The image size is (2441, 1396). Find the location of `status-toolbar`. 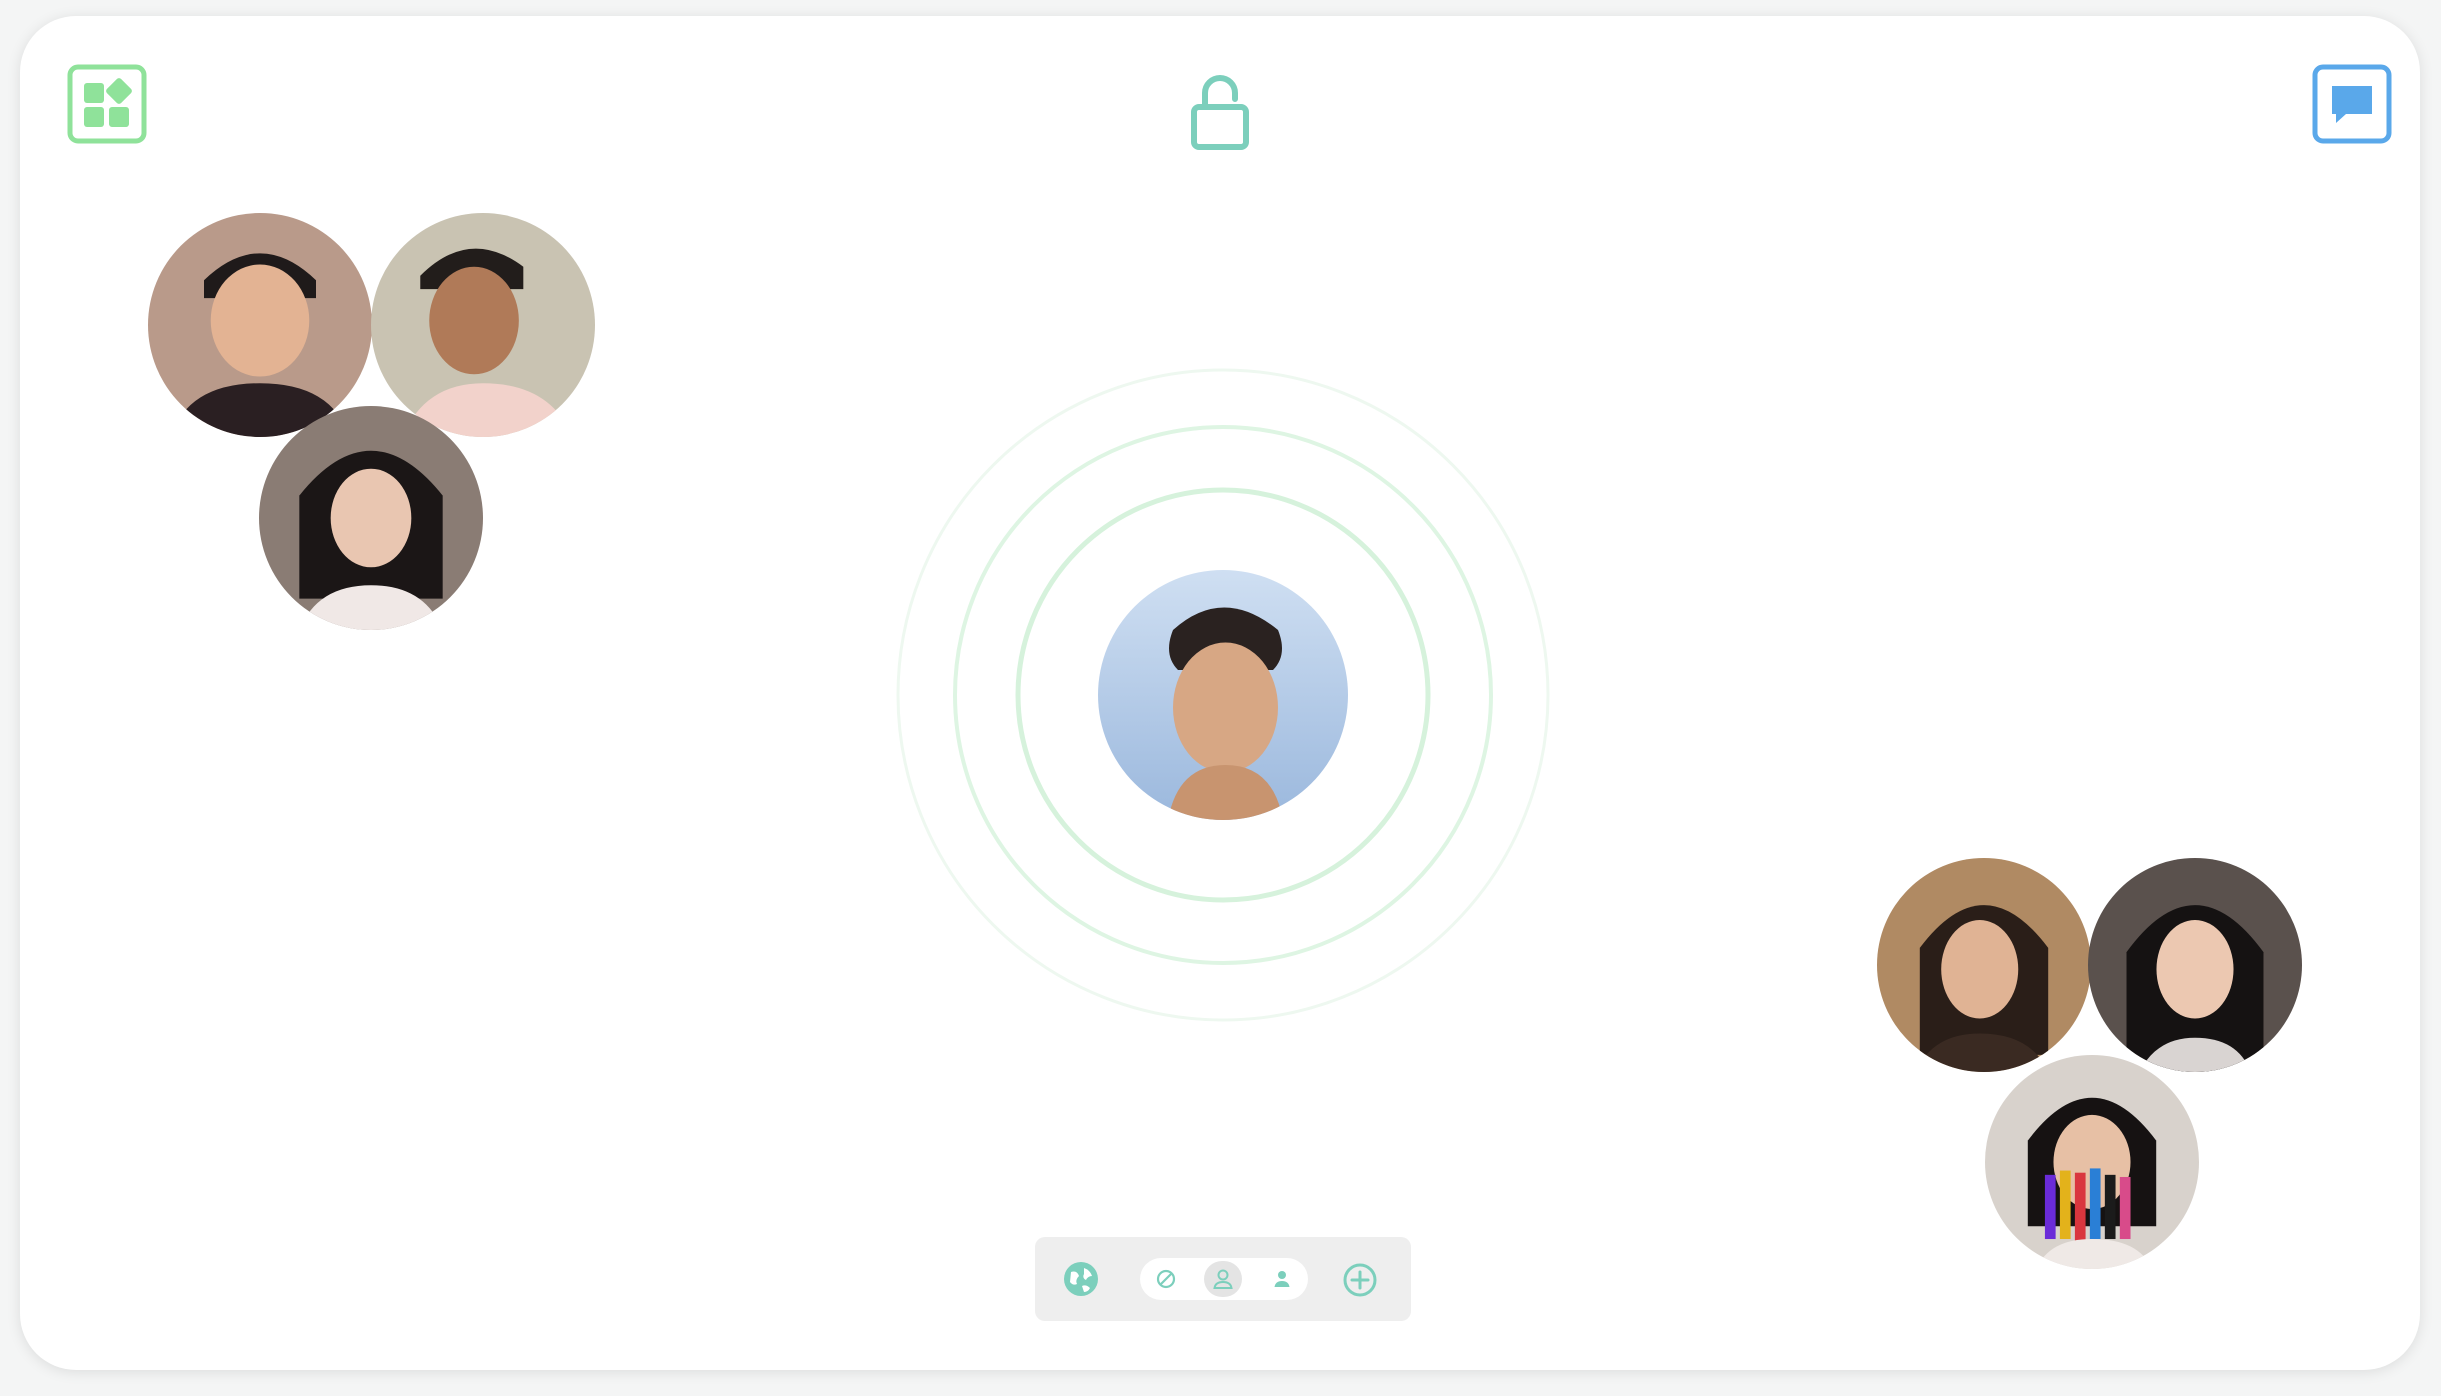

status-toolbar is located at coordinates (1223, 1279).